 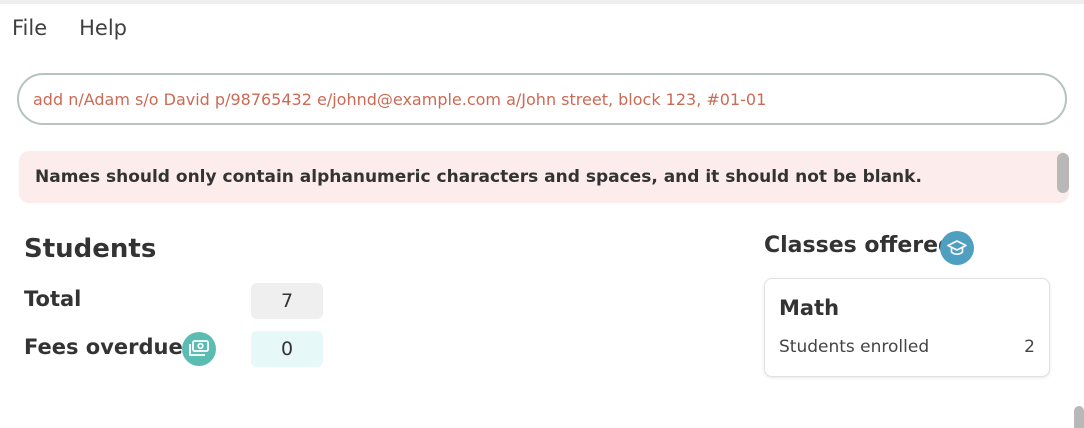 I want to click on classes-offered-title: Classes offered, so click(x=859, y=245).